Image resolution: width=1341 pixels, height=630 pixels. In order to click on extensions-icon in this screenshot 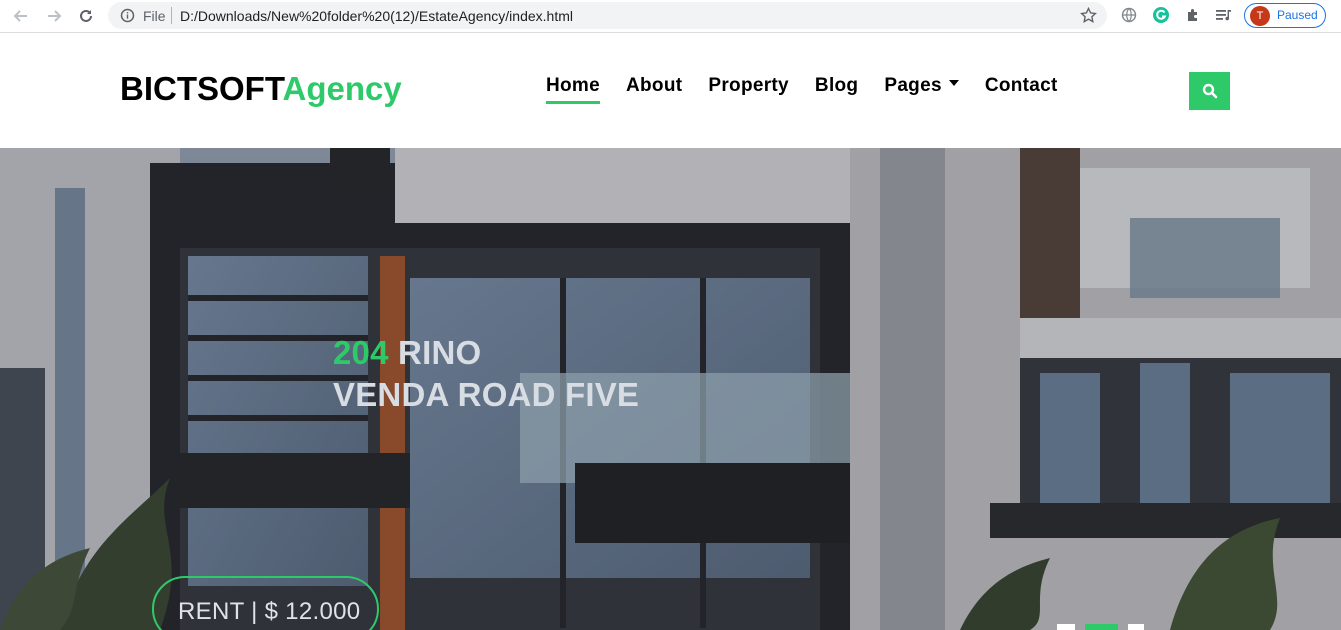, I will do `click(1193, 15)`.